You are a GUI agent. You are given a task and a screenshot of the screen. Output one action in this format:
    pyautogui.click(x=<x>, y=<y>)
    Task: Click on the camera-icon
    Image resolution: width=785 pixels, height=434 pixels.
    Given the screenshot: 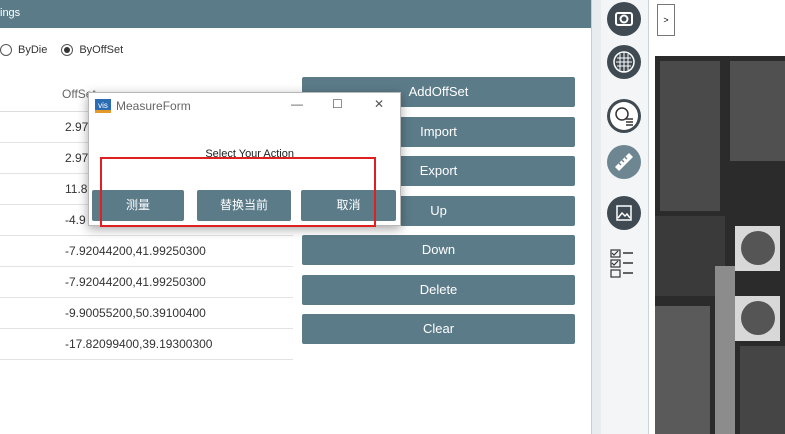 What is the action you would take?
    pyautogui.click(x=624, y=19)
    